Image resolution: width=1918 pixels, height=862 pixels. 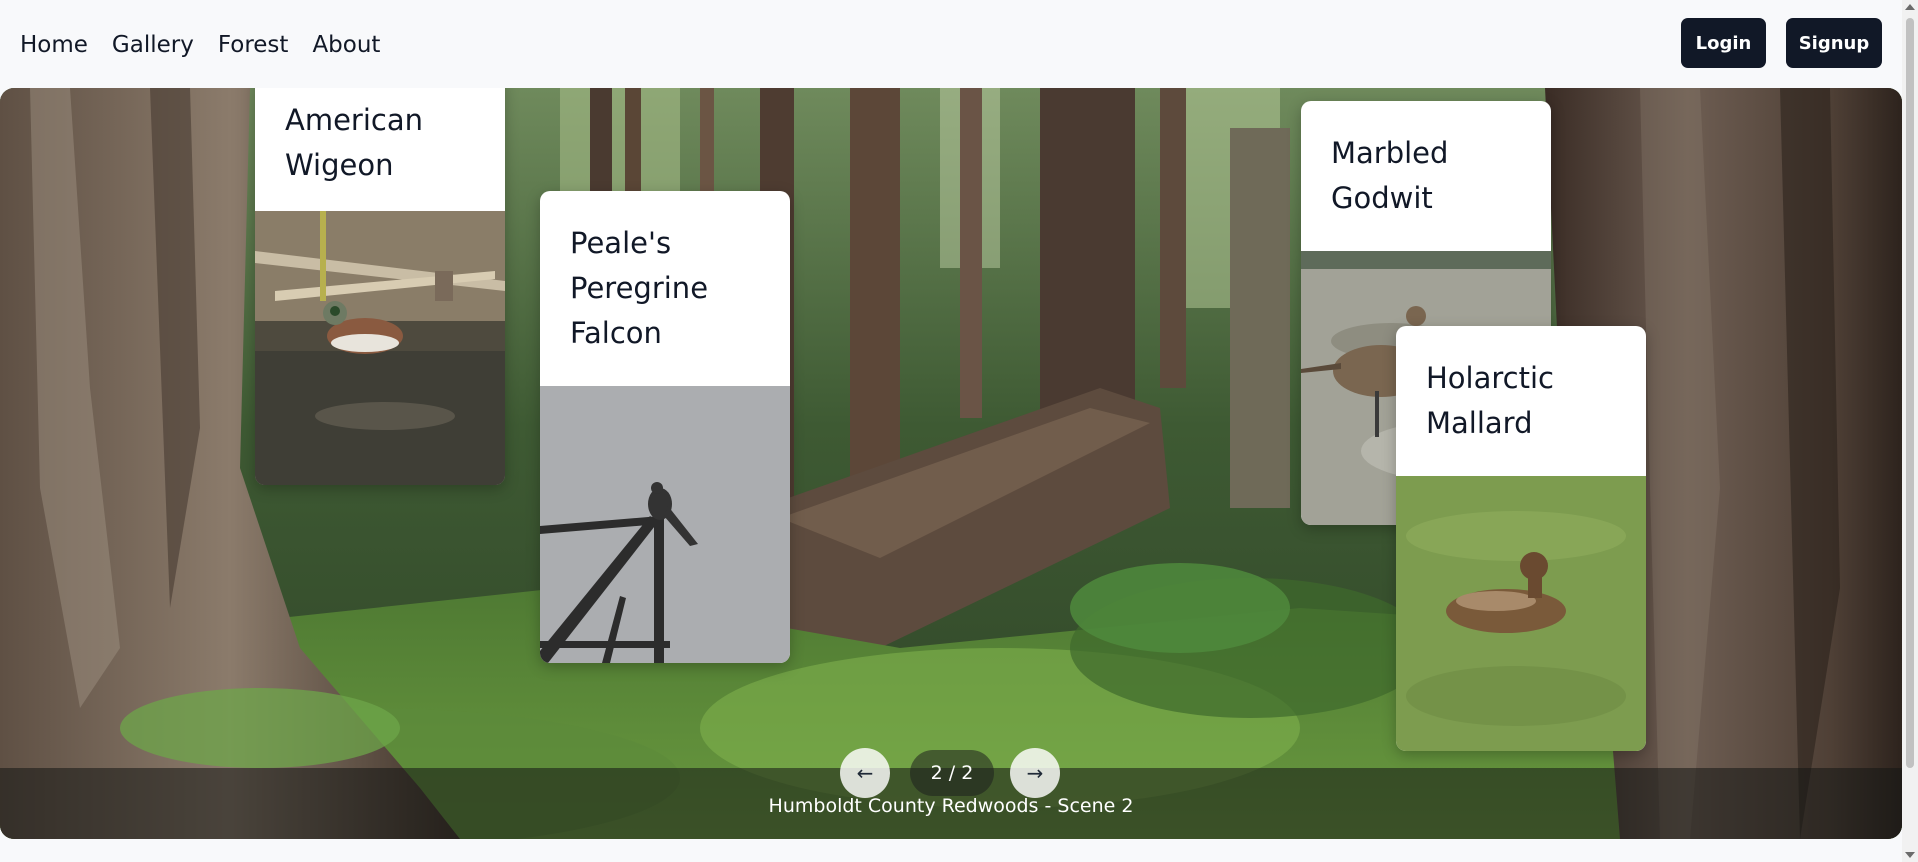 I want to click on card-title: American Wigeon, so click(x=354, y=142).